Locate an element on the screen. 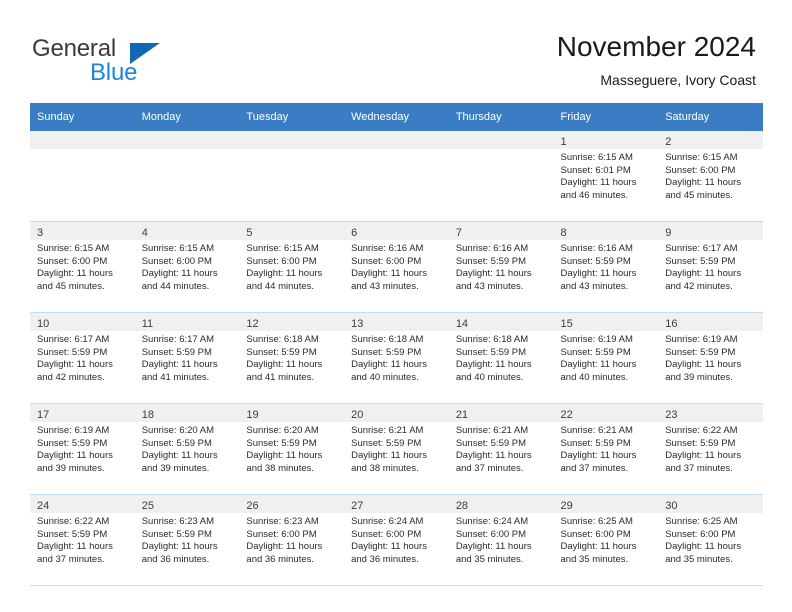 This screenshot has height=612, width=792. title-block: November 2024 Masseguere, Ivory Coast is located at coordinates (656, 60).